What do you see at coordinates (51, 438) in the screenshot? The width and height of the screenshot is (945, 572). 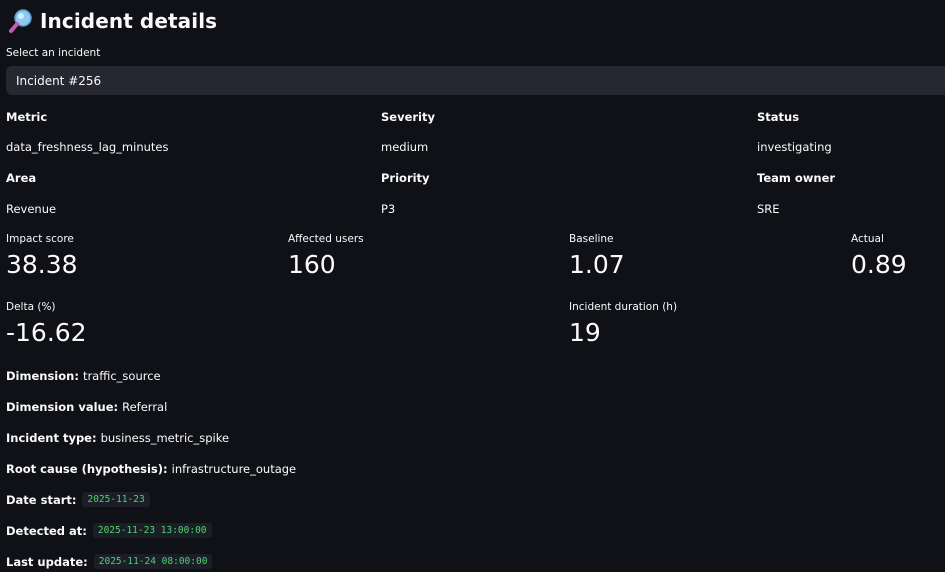 I see `incident-type-key: Incident type:` at bounding box center [51, 438].